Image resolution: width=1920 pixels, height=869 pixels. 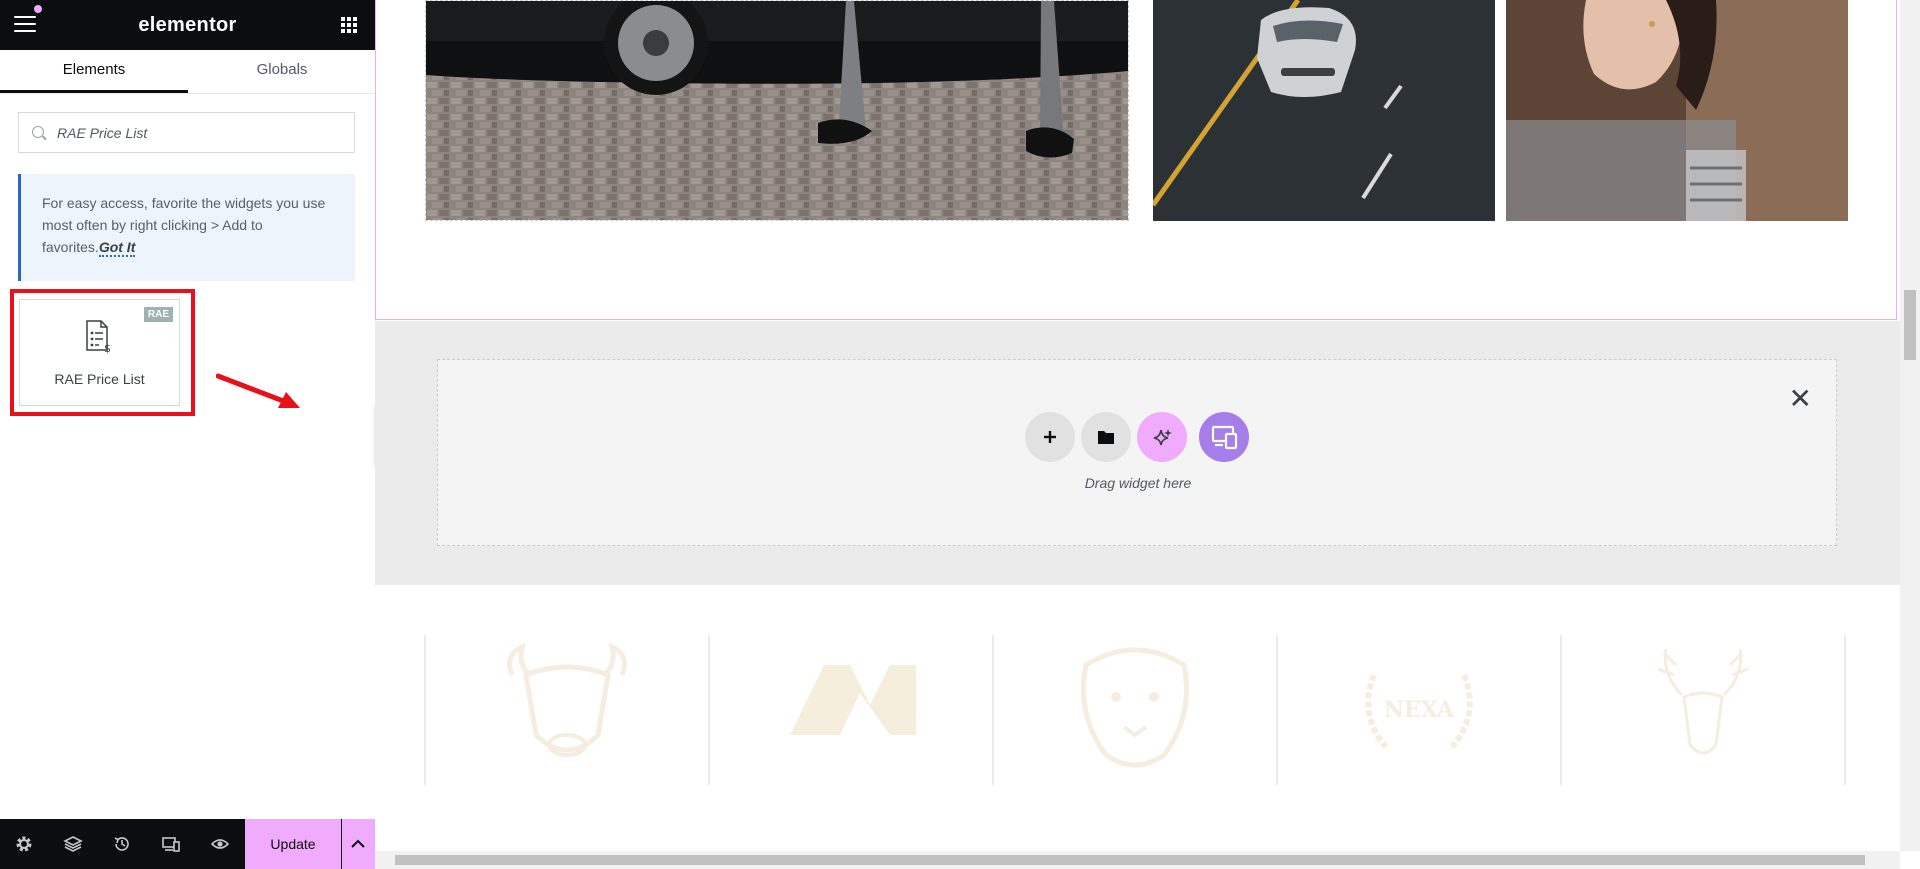 I want to click on horizontal-scrollbar, so click(x=1137, y=860).